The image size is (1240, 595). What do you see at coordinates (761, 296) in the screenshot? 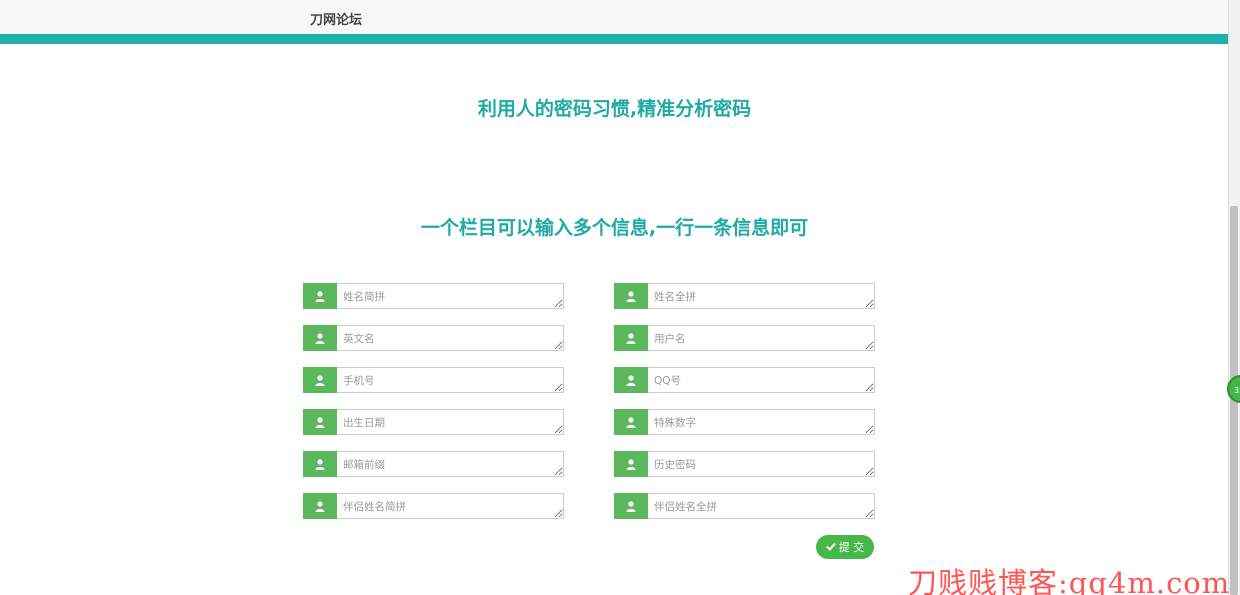
I see `name-full-pinyin-input` at bounding box center [761, 296].